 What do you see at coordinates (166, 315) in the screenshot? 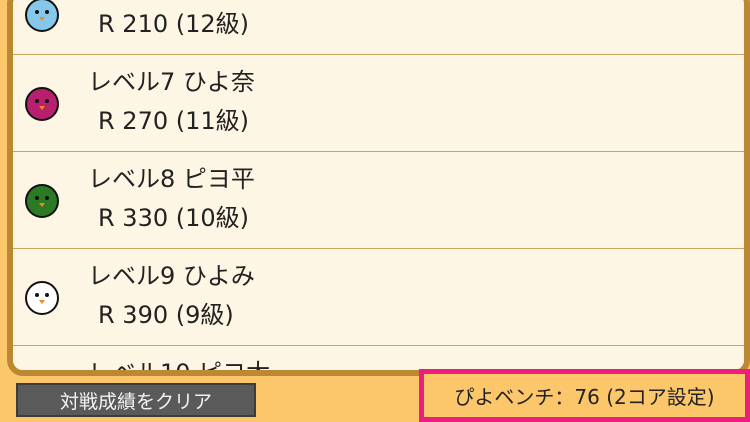
I see `level-rating: R 390 (9級)` at bounding box center [166, 315].